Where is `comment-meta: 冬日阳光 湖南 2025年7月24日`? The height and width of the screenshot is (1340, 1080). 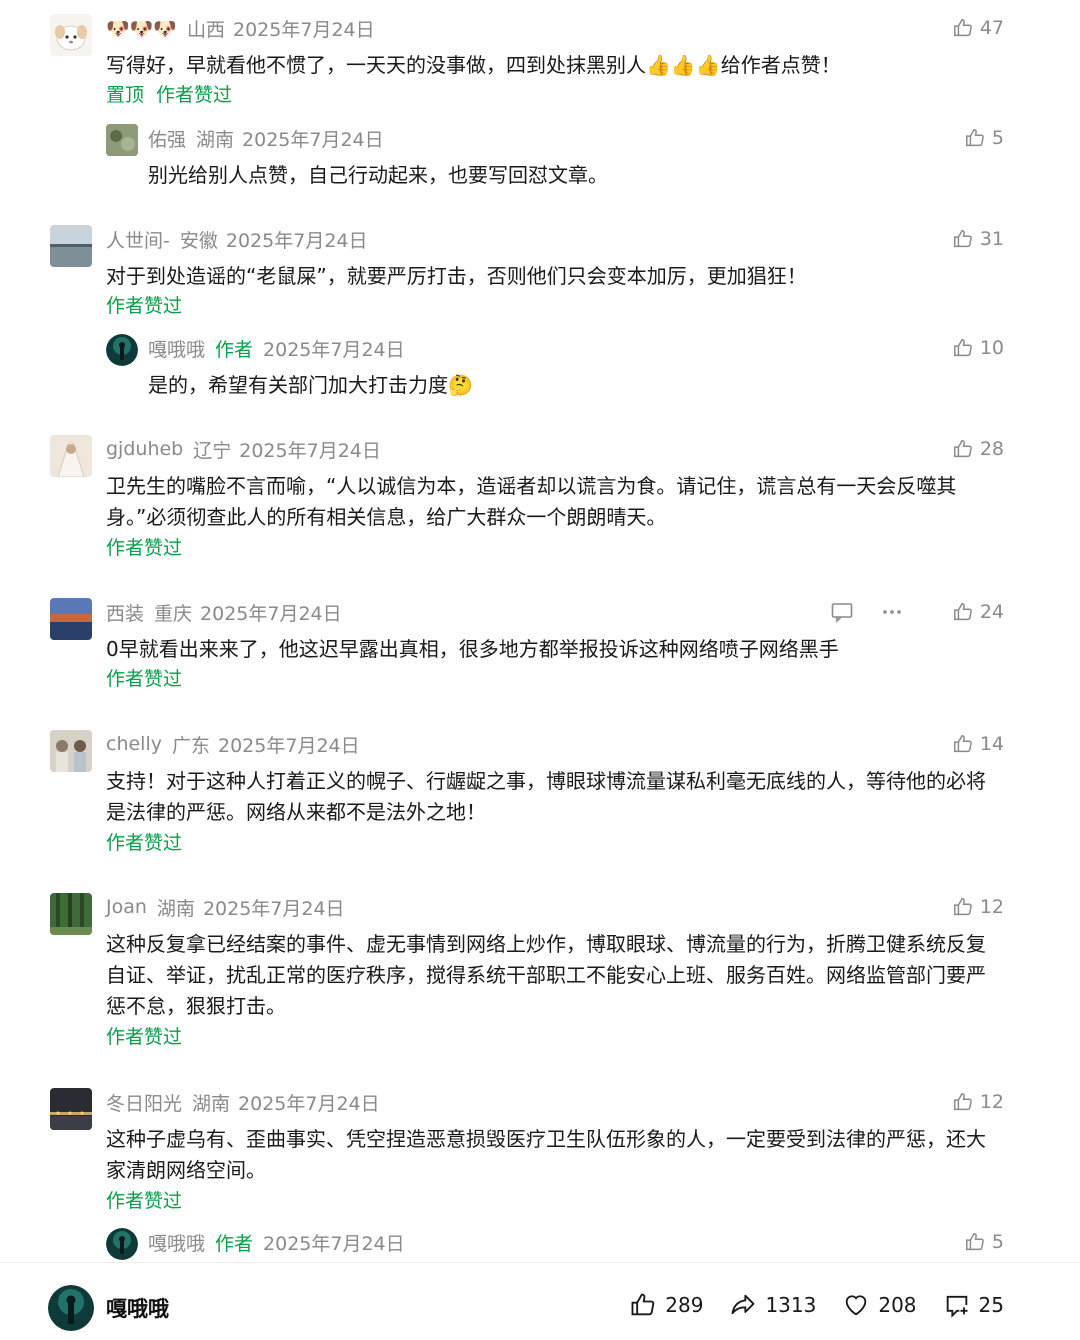
comment-meta: 冬日阳光 湖南 2025年7月24日 is located at coordinates (243, 1102).